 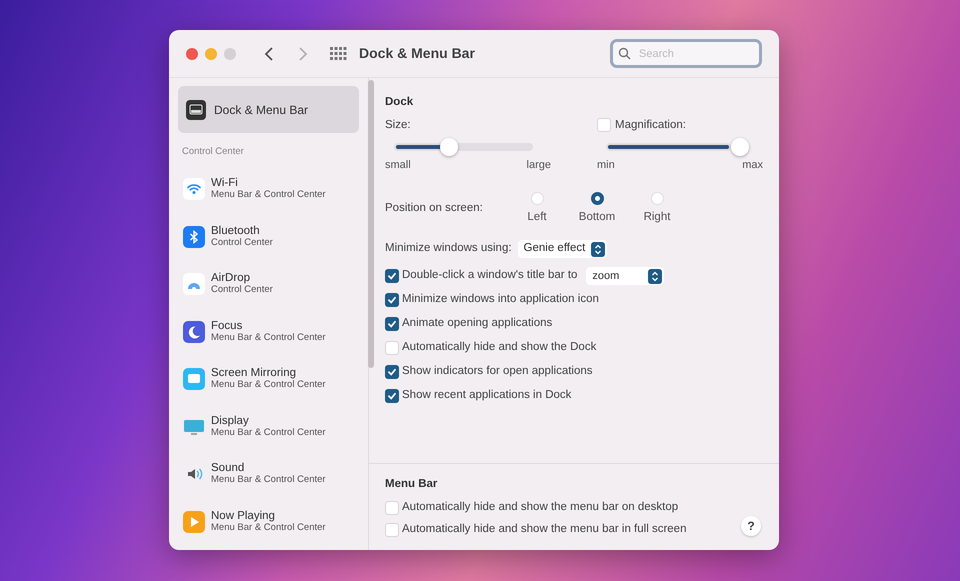 What do you see at coordinates (657, 217) in the screenshot?
I see `radio-label: Right` at bounding box center [657, 217].